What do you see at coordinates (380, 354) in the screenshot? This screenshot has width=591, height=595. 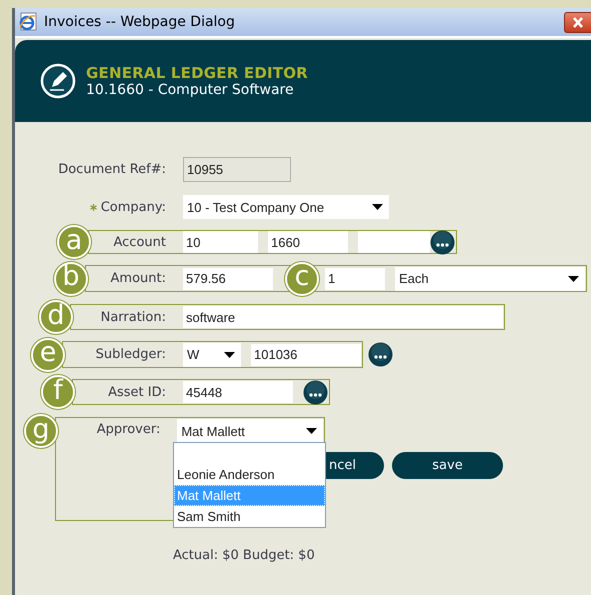 I see `lookup-button` at bounding box center [380, 354].